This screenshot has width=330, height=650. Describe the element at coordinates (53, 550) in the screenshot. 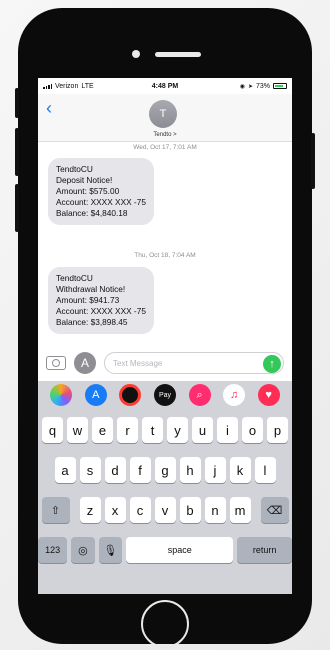

I see `numbers-key: 123` at that location.